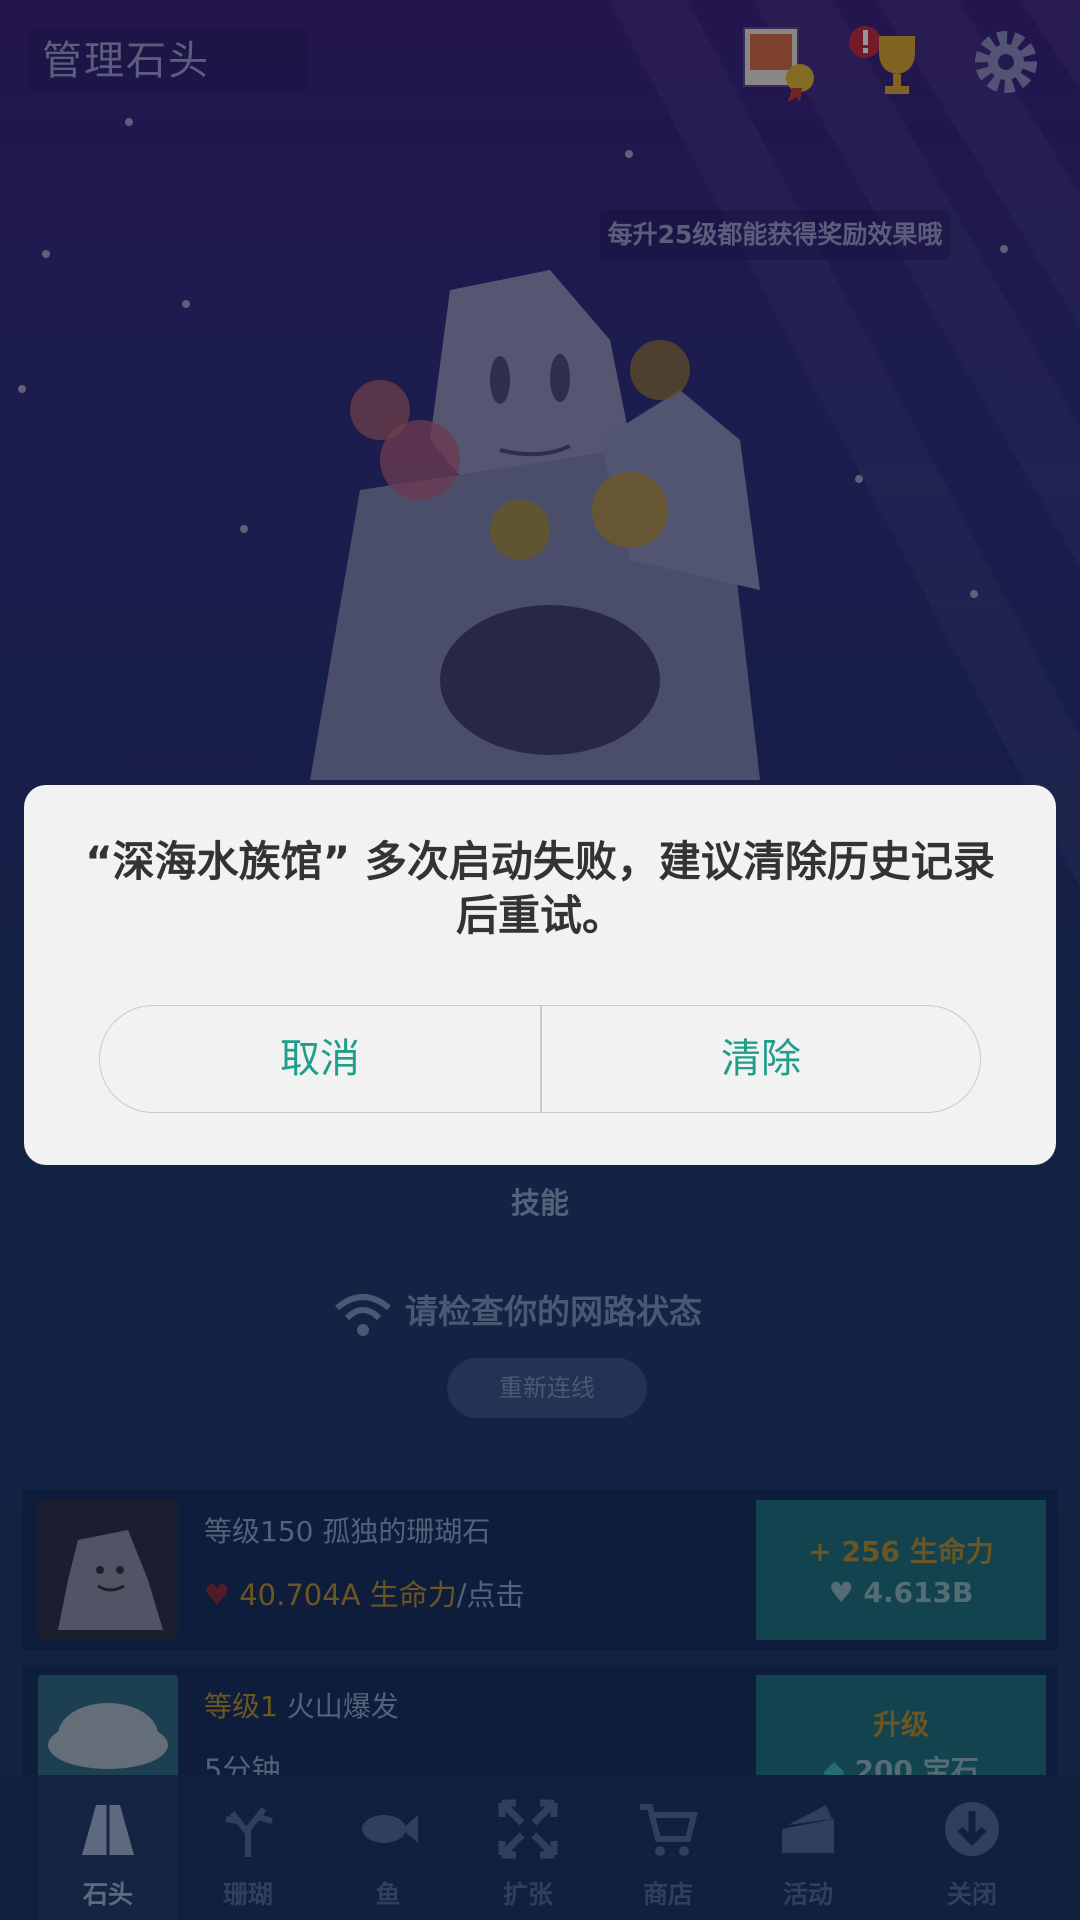 Image resolution: width=1080 pixels, height=1920 pixels. I want to click on dialog-button-group: 取消 清除, so click(540, 1059).